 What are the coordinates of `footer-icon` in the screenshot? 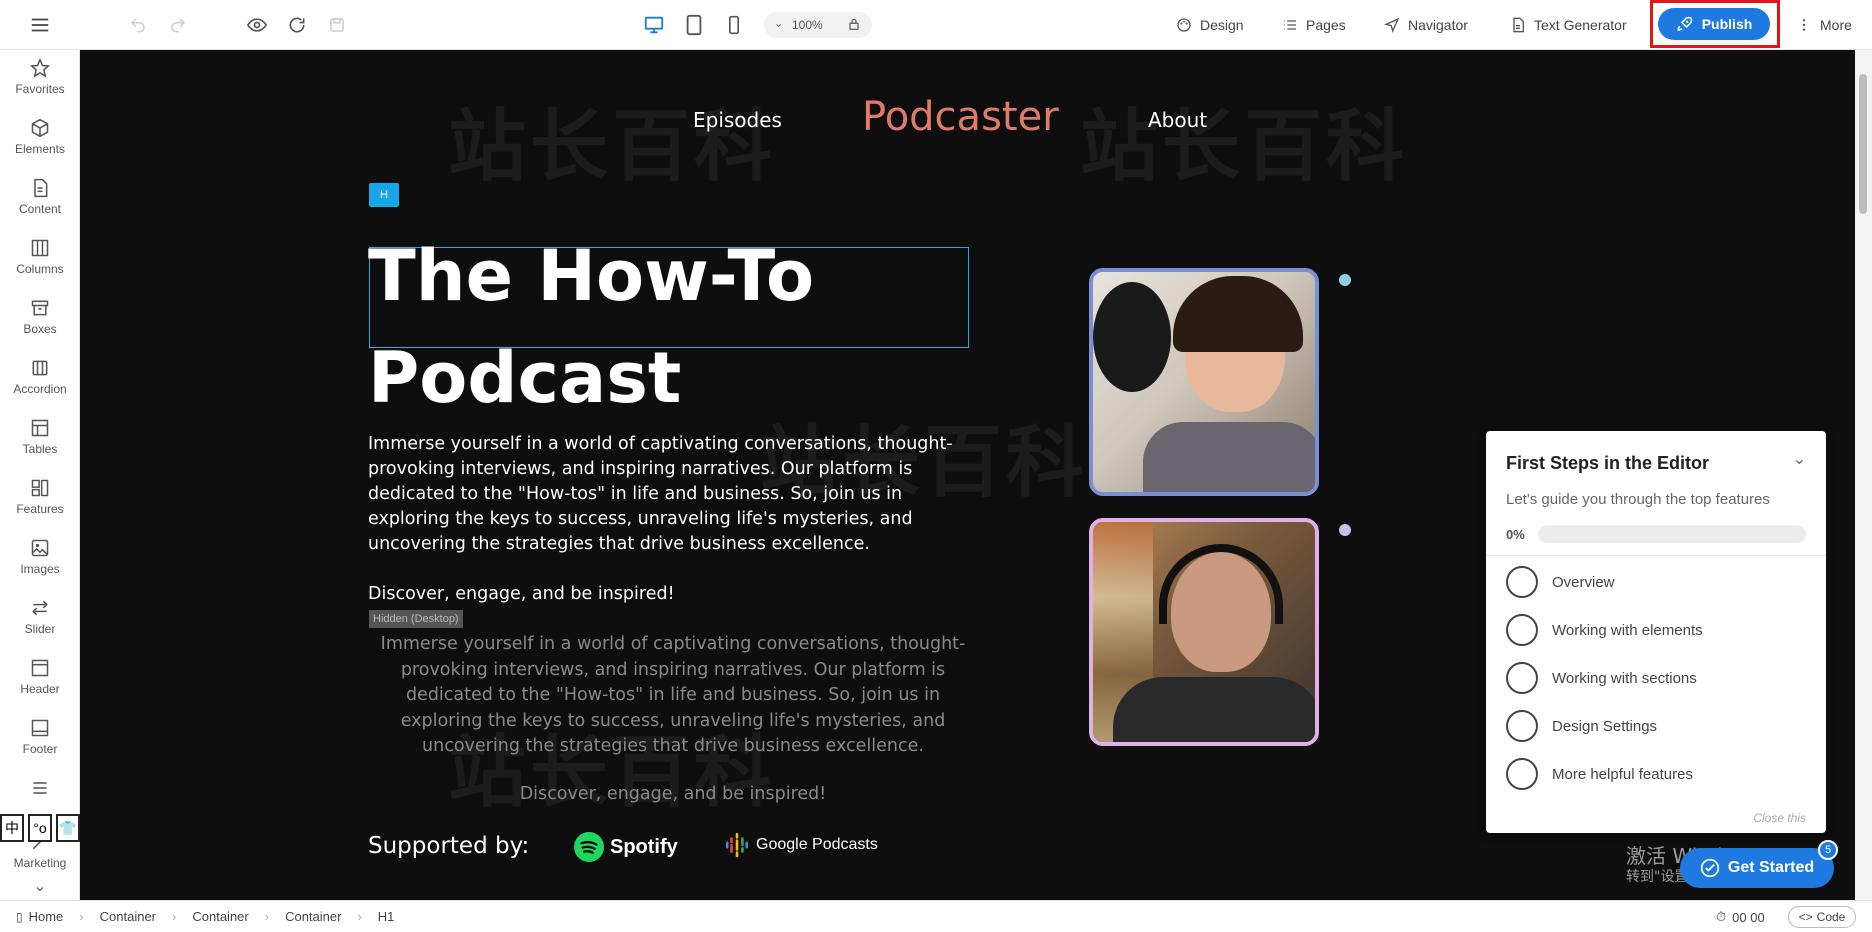 It's located at (40, 728).